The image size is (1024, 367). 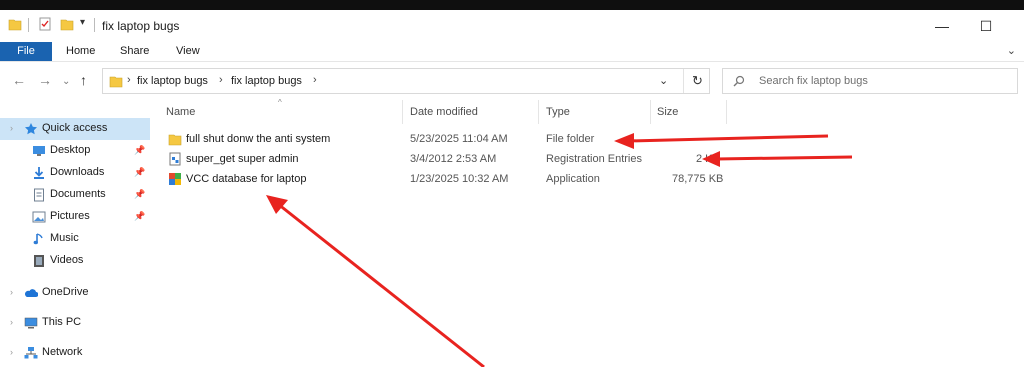 I want to click on sidebar-item-pictures: Pictures 📌, so click(x=75, y=217).